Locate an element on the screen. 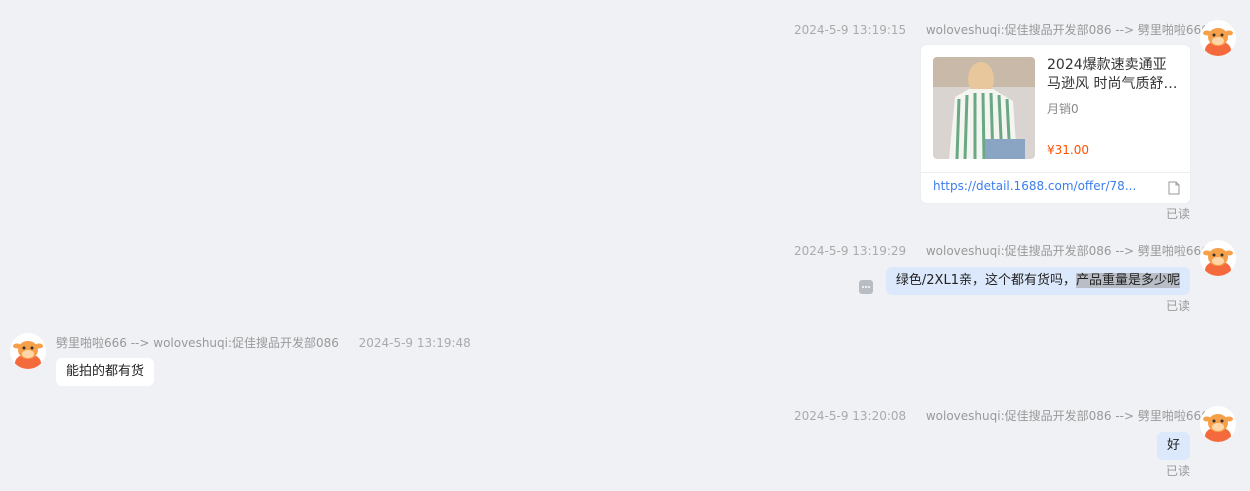  message-bubble: 好 is located at coordinates (1173, 446).